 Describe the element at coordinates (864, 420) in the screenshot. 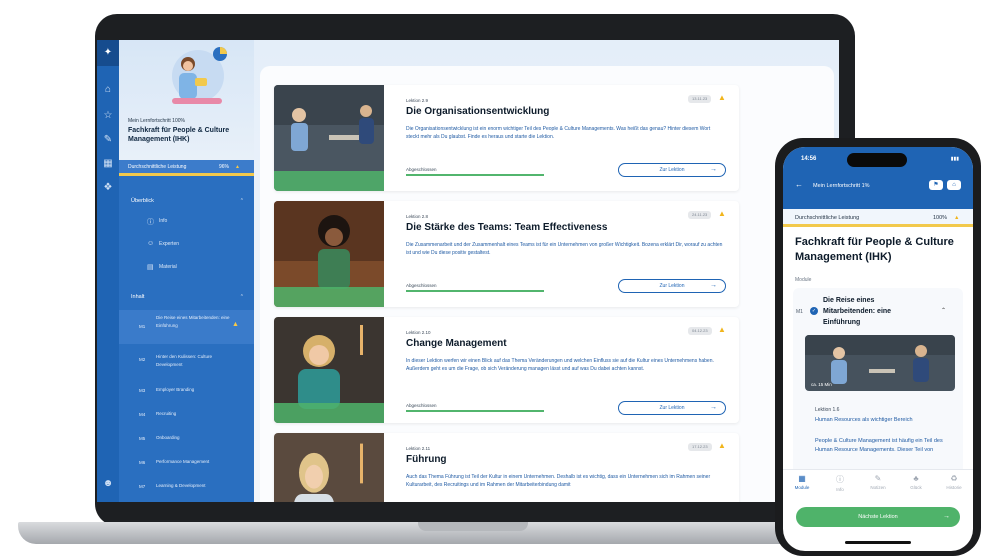

I see `lesson-title: Human Resources als wichtiger Bereich` at that location.